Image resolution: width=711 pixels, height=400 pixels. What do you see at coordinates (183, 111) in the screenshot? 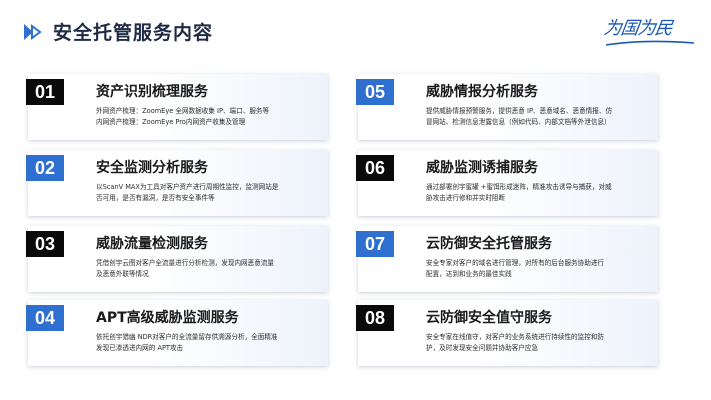
I see `service-description-line: 外网资产梳理：ZoomEye 全网数据收集 IP、端口、服务等` at bounding box center [183, 111].